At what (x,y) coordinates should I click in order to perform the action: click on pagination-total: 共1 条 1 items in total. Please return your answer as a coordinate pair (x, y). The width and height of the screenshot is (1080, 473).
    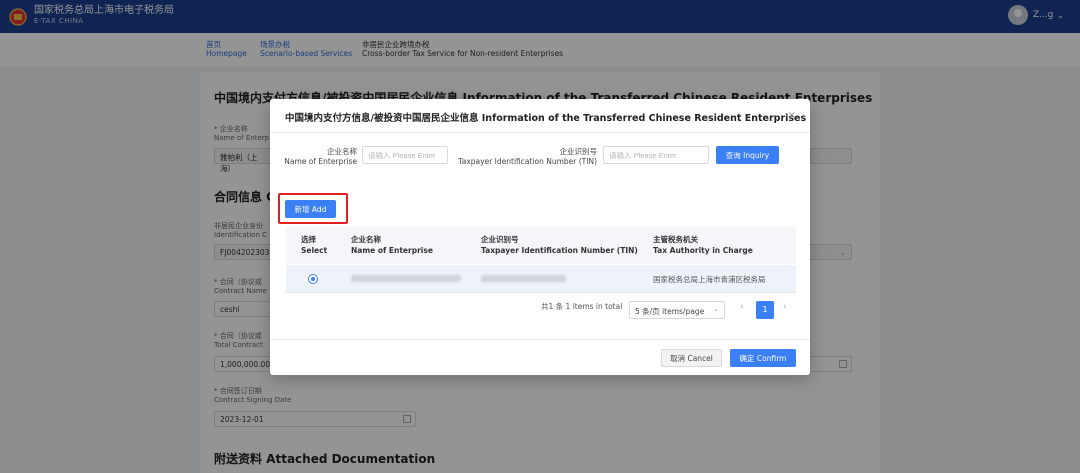
    Looking at the image, I should click on (582, 306).